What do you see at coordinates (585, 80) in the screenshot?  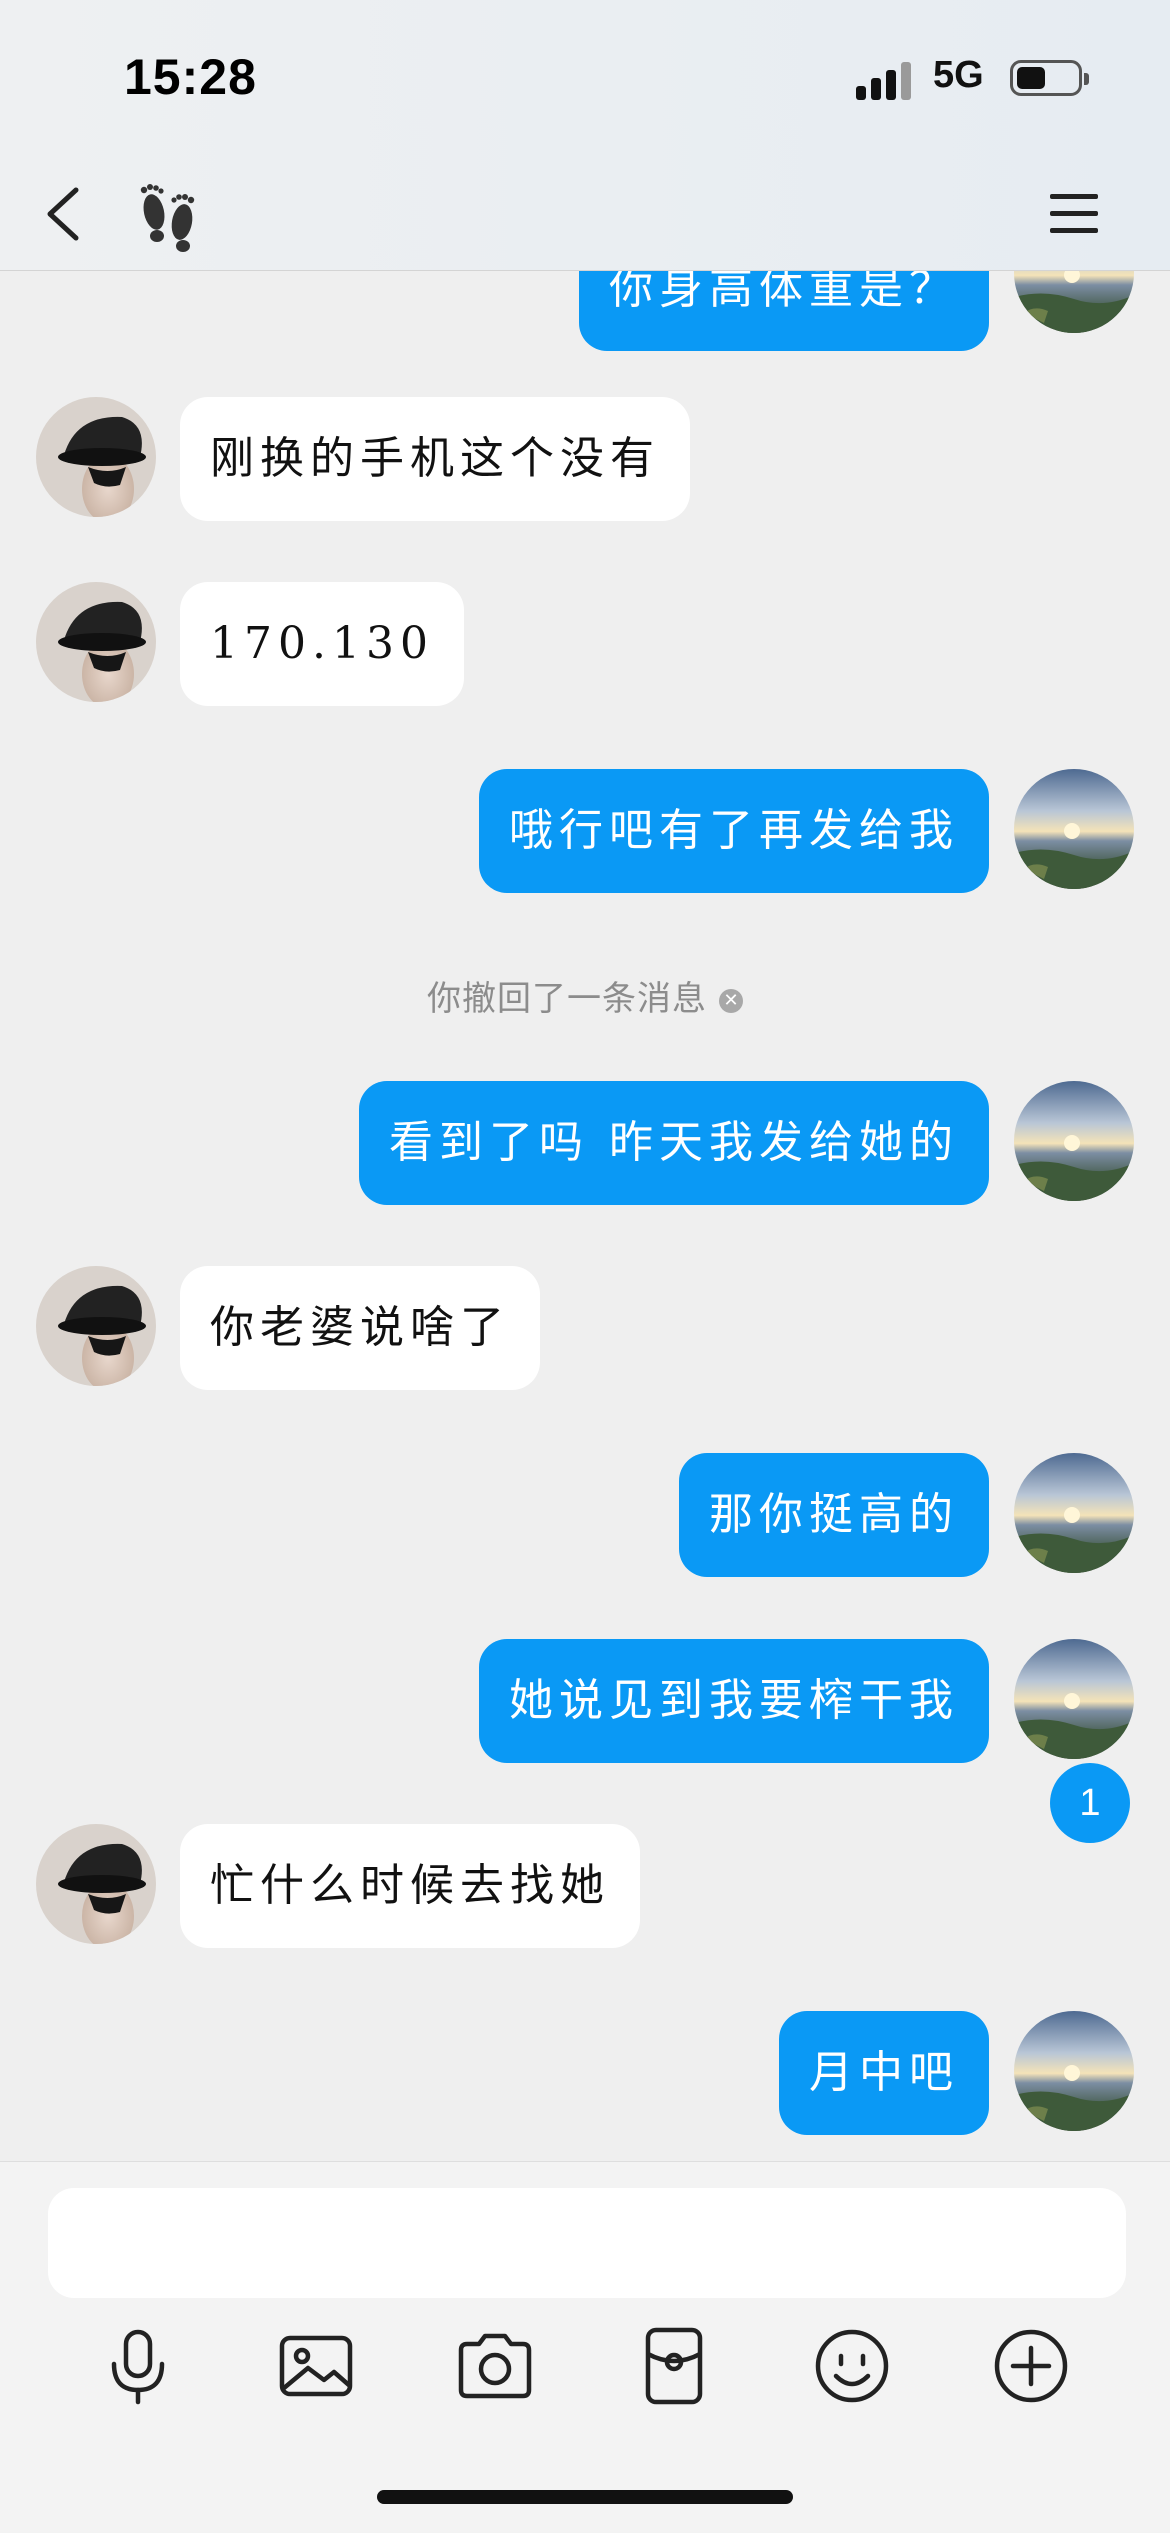 I see `status-bar: 15:28 5G` at bounding box center [585, 80].